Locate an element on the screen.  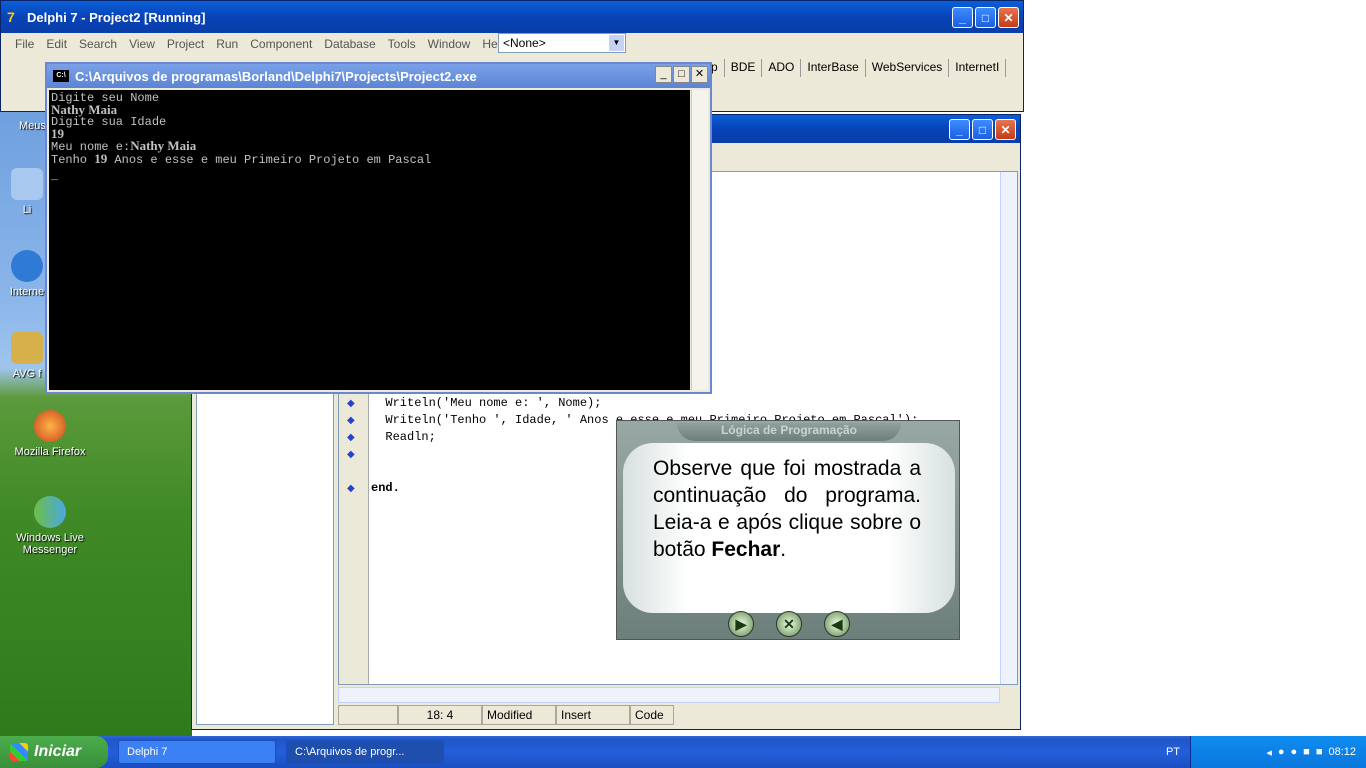
start-button: Iniciar is located at coordinates (54, 752).